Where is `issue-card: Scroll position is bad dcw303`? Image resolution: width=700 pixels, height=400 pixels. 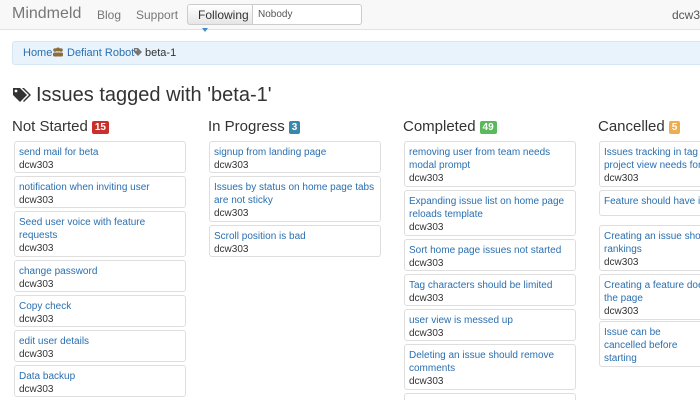
issue-card: Scroll position is bad dcw303 is located at coordinates (295, 241).